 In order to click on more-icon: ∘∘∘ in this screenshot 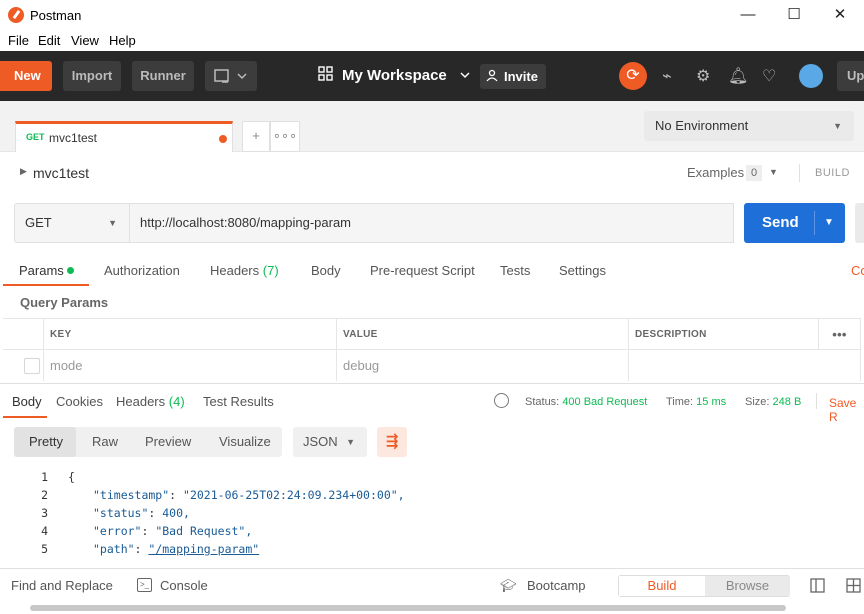, I will do `click(285, 135)`.